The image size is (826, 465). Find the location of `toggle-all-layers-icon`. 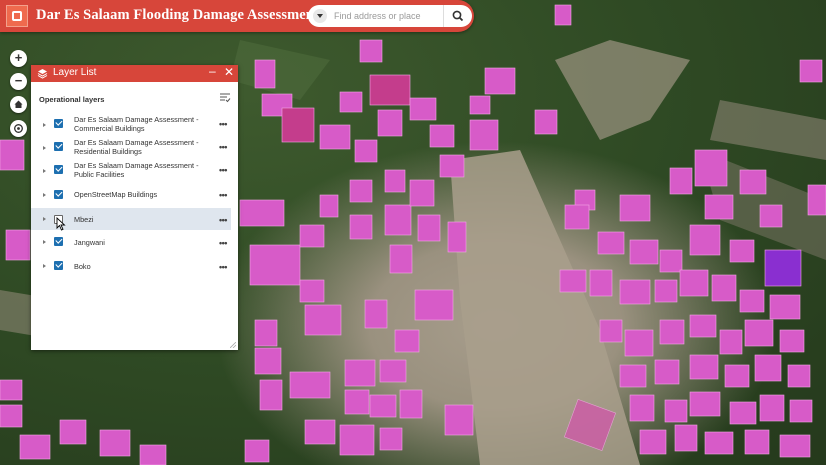

toggle-all-layers-icon is located at coordinates (225, 97).